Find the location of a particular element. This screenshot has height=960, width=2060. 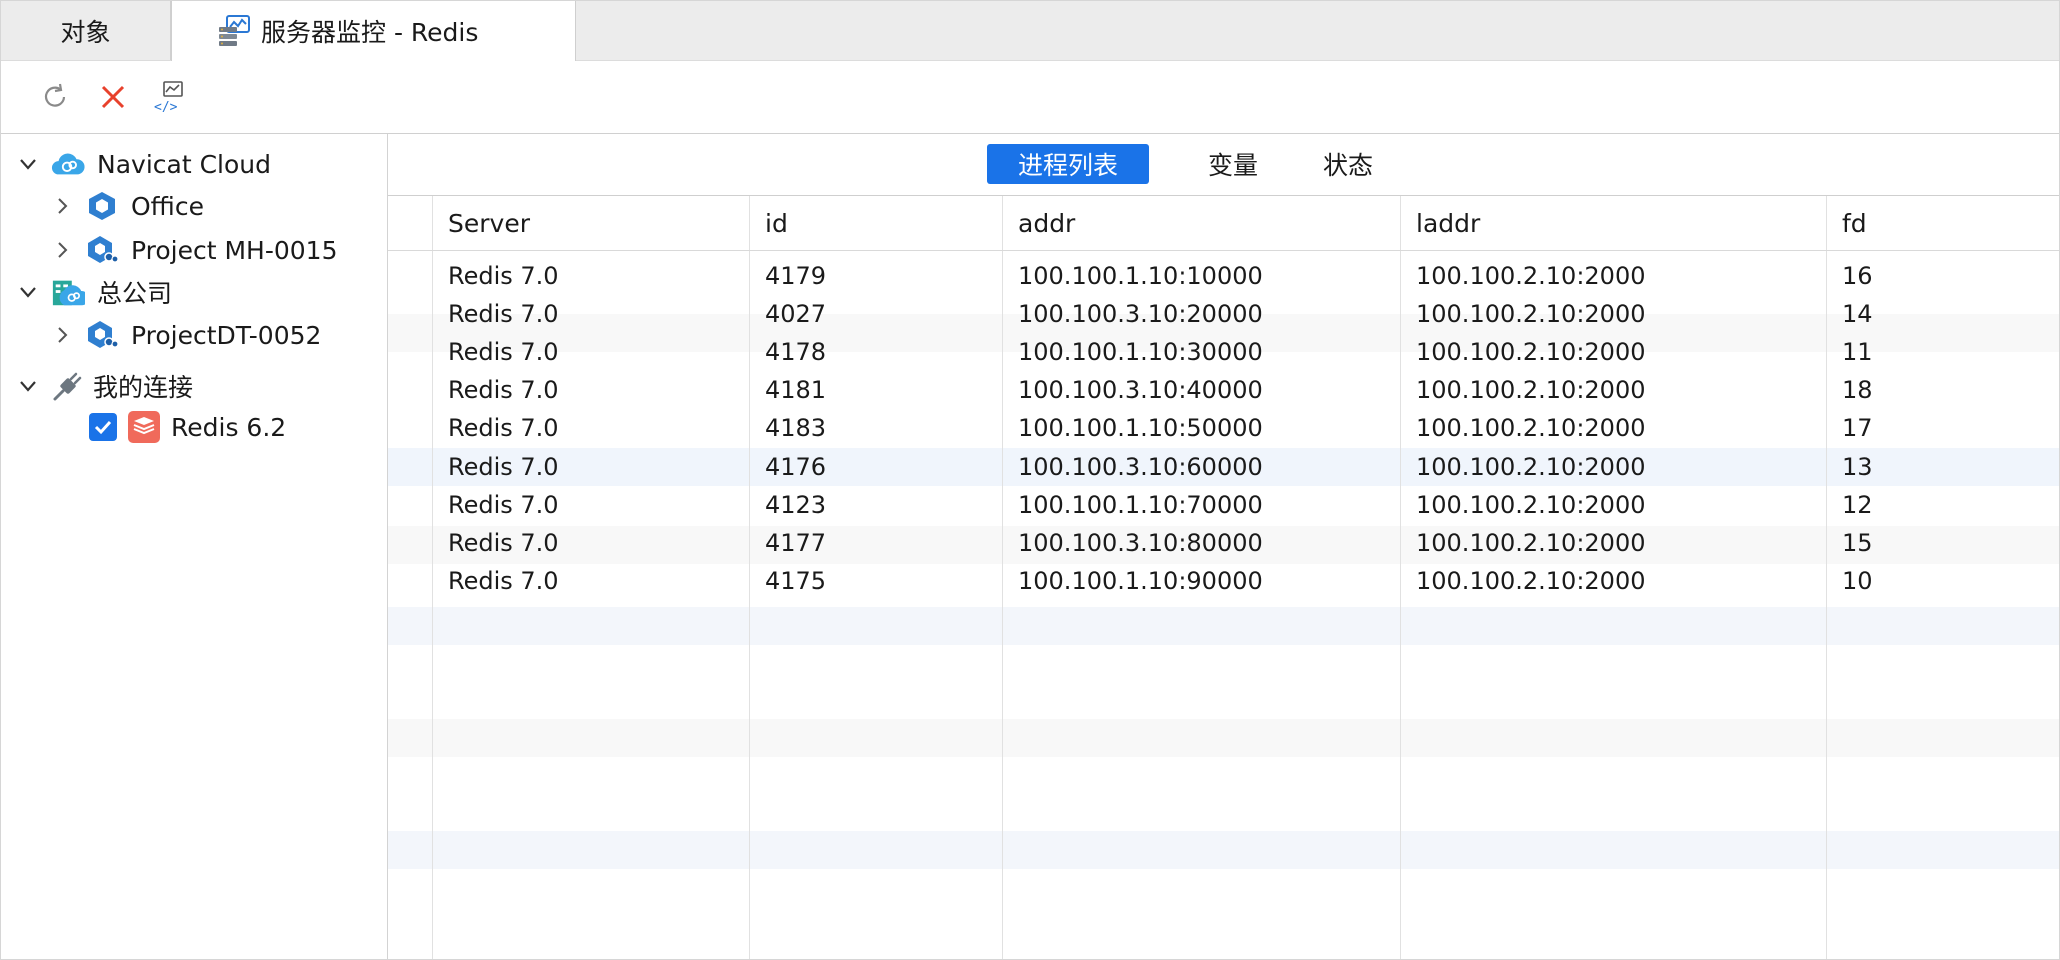

subtab-status: 状态 is located at coordinates (1348, 164).